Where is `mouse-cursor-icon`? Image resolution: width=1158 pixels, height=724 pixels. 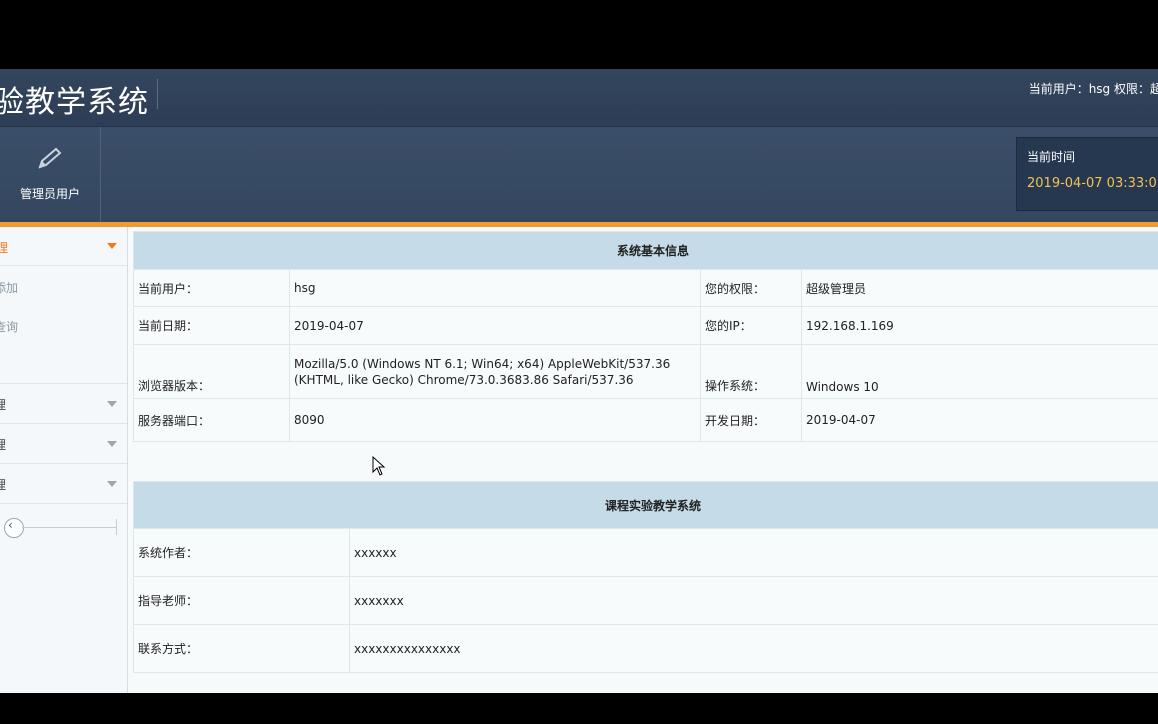
mouse-cursor-icon is located at coordinates (379, 466).